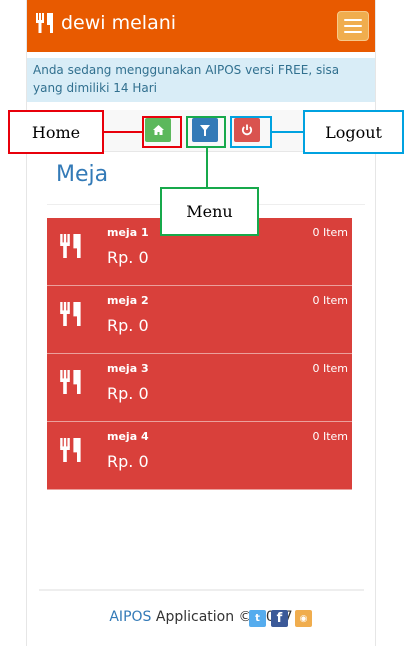  What do you see at coordinates (251, 132) in the screenshot?
I see `logout-highlight` at bounding box center [251, 132].